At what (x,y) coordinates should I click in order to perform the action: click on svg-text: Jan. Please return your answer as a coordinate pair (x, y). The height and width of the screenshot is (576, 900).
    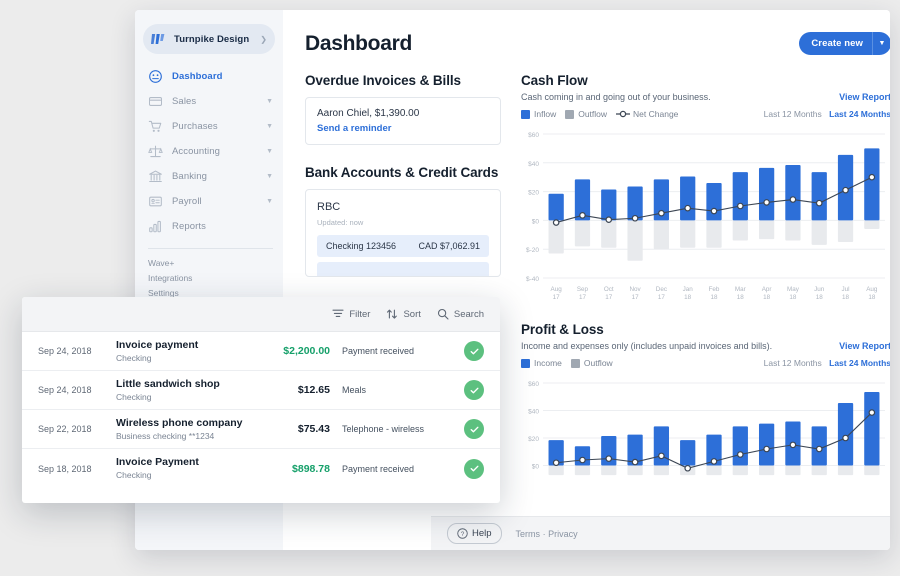
    Looking at the image, I should click on (688, 289).